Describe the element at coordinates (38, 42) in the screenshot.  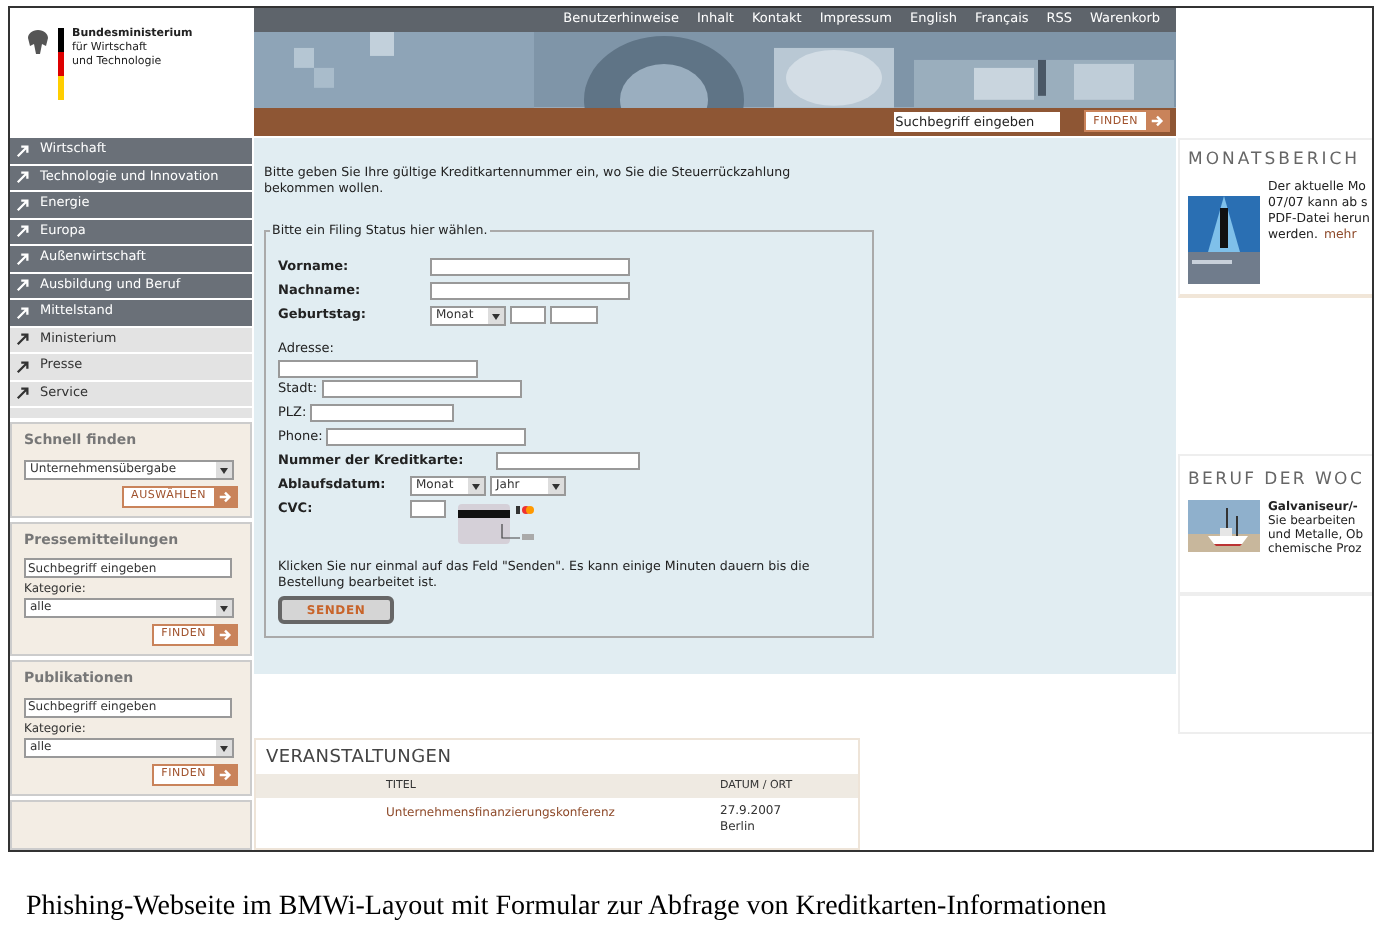
I see `eagle-emblem-icon` at that location.